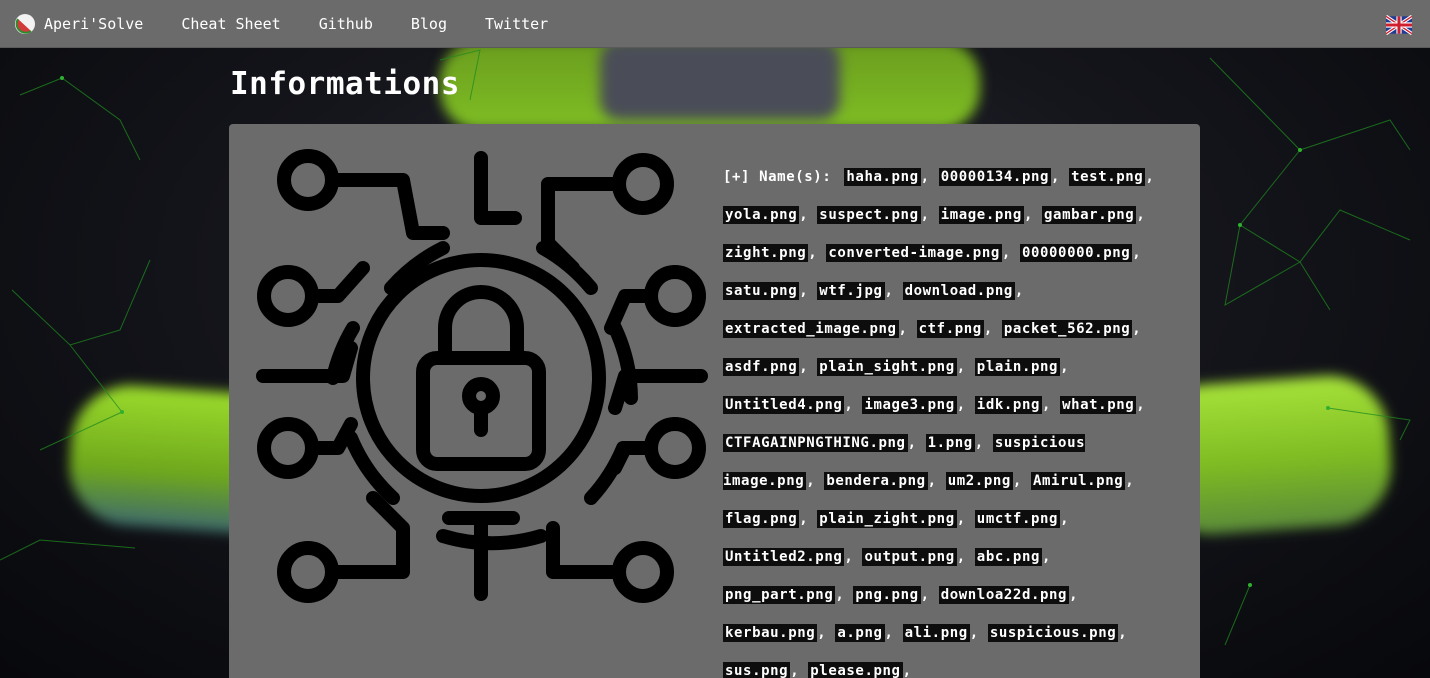  I want to click on filename-item: suspicious.png, so click(1053, 633).